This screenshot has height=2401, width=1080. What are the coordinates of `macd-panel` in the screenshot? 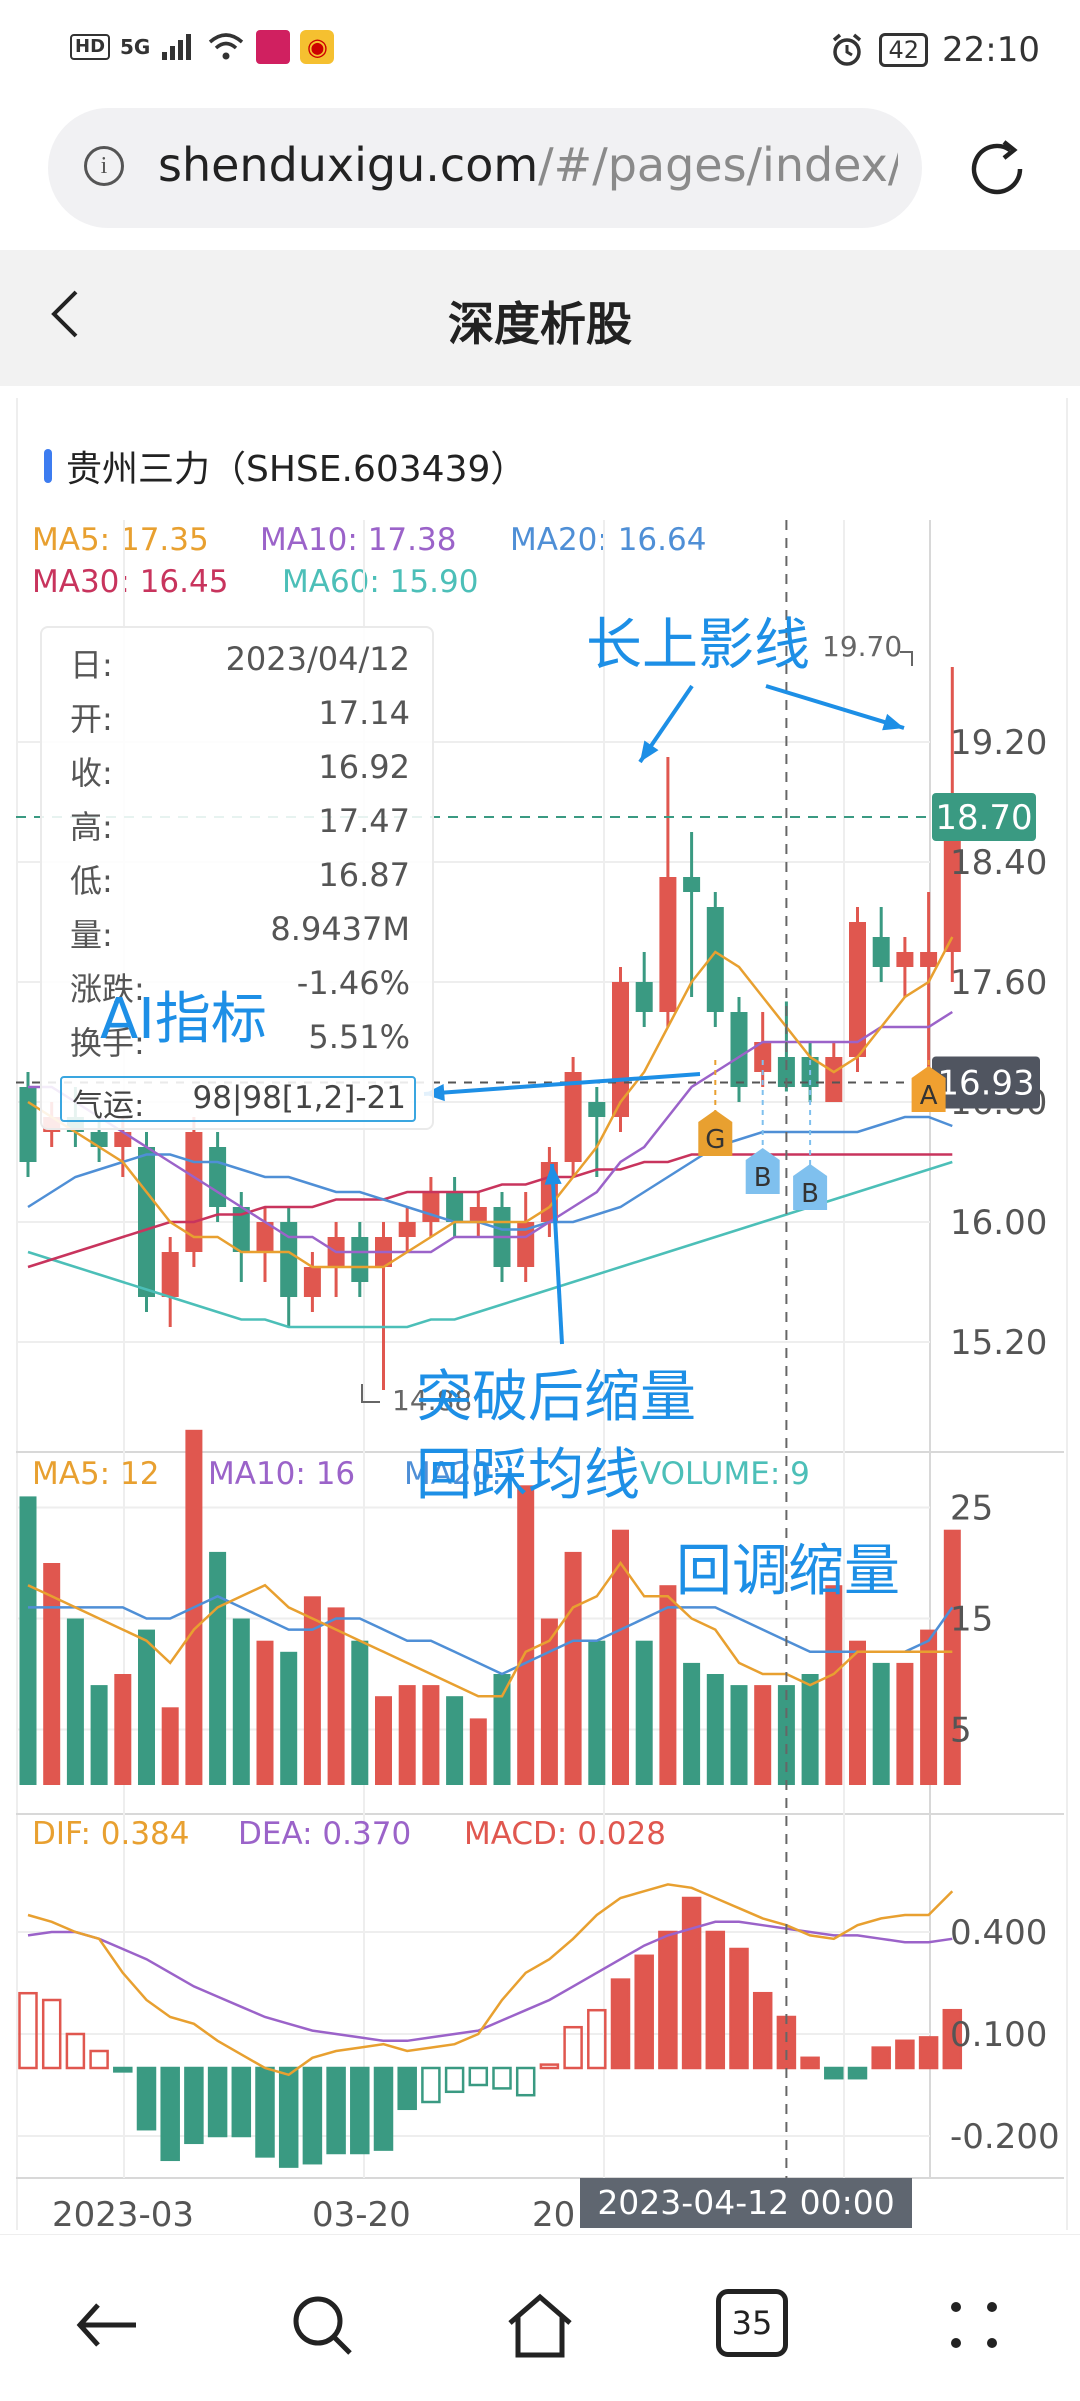 It's located at (490, 2025).